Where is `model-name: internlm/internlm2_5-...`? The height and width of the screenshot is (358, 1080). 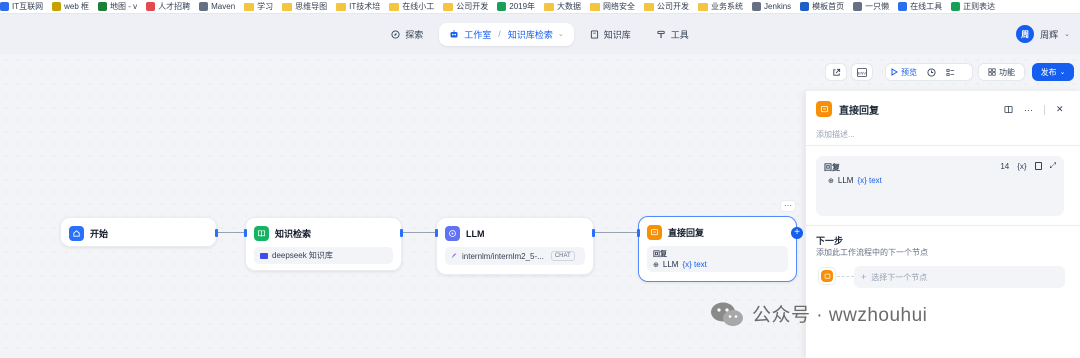
model-name: internlm/internlm2_5-... is located at coordinates (503, 256).